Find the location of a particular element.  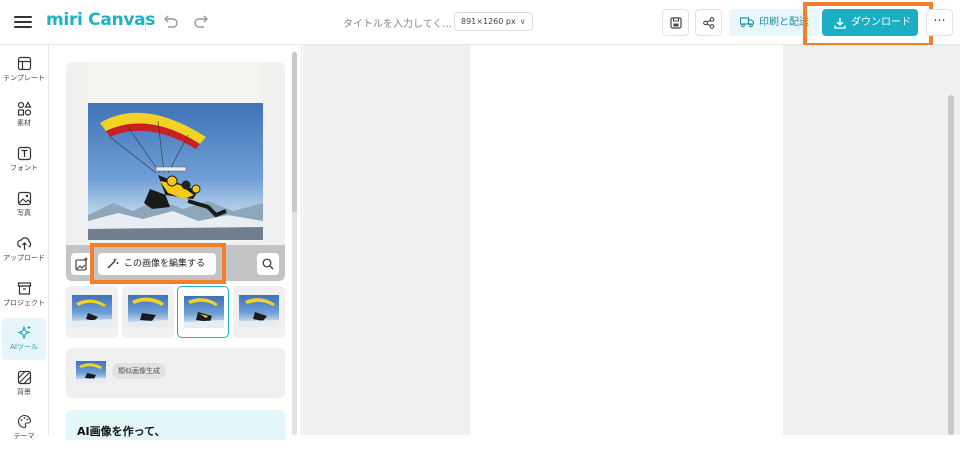

sidebar-item-label: テンプレート is located at coordinates (24, 78).